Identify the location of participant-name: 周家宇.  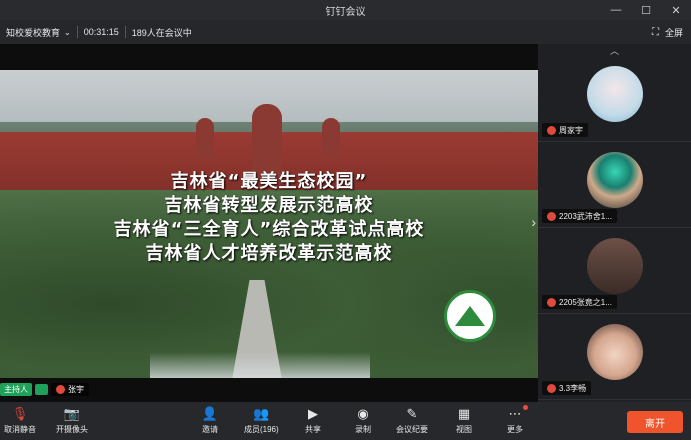
(571, 130).